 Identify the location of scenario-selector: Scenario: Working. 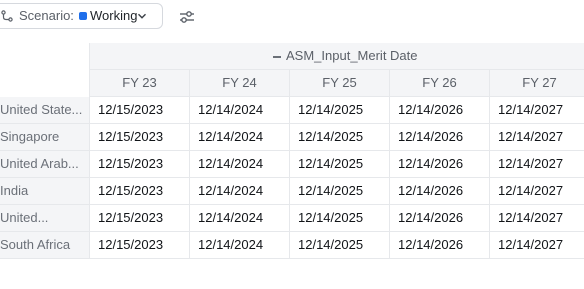
(81, 16).